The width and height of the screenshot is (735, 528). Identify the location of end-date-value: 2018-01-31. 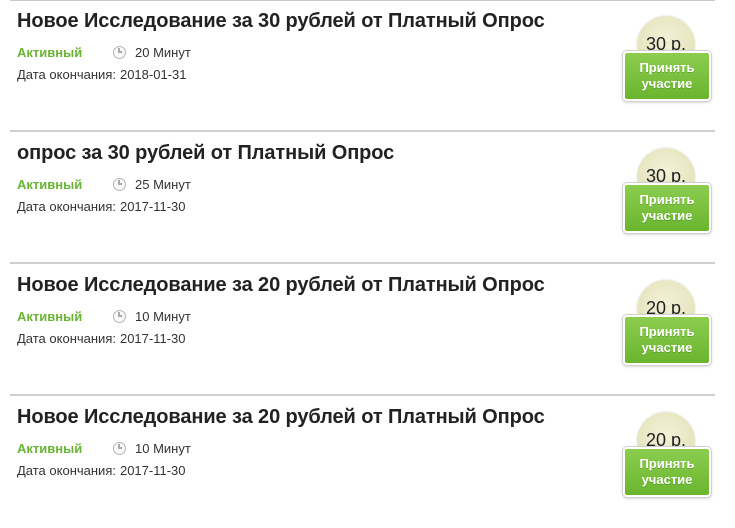
(153, 74).